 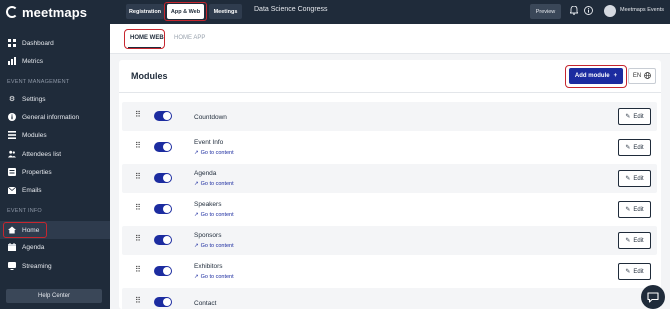 I want to click on avatar, so click(x=610, y=11).